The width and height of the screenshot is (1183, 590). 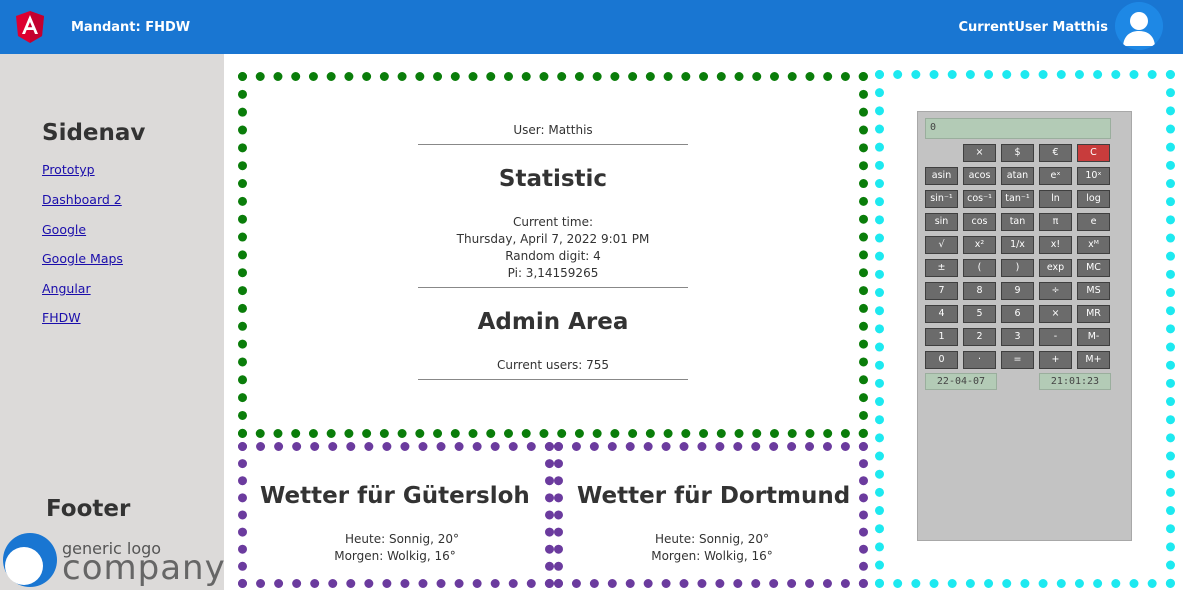 What do you see at coordinates (979, 360) in the screenshot?
I see `calc-key: ·` at bounding box center [979, 360].